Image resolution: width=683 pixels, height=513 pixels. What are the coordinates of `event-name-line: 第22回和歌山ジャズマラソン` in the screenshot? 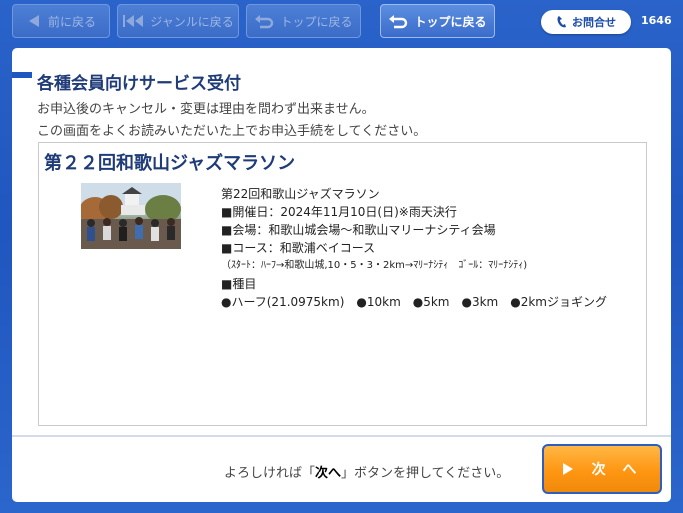 It's located at (300, 194).